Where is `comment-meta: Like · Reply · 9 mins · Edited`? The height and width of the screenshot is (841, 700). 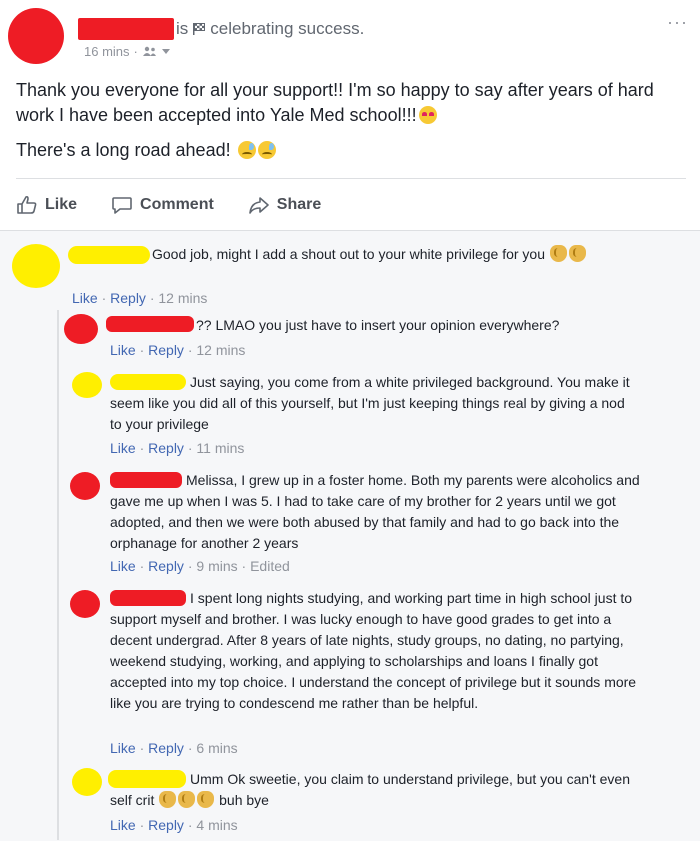 comment-meta: Like · Reply · 9 mins · Edited is located at coordinates (200, 566).